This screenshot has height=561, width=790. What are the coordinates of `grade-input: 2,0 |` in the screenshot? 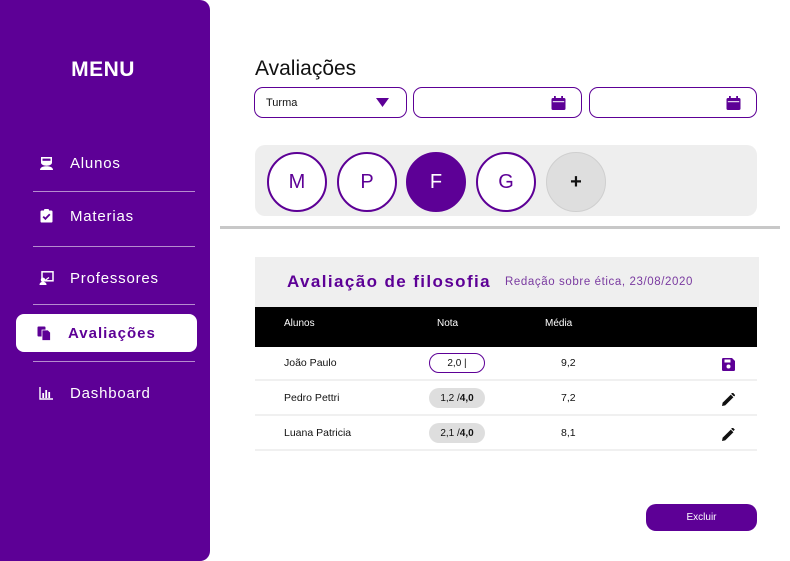 It's located at (457, 363).